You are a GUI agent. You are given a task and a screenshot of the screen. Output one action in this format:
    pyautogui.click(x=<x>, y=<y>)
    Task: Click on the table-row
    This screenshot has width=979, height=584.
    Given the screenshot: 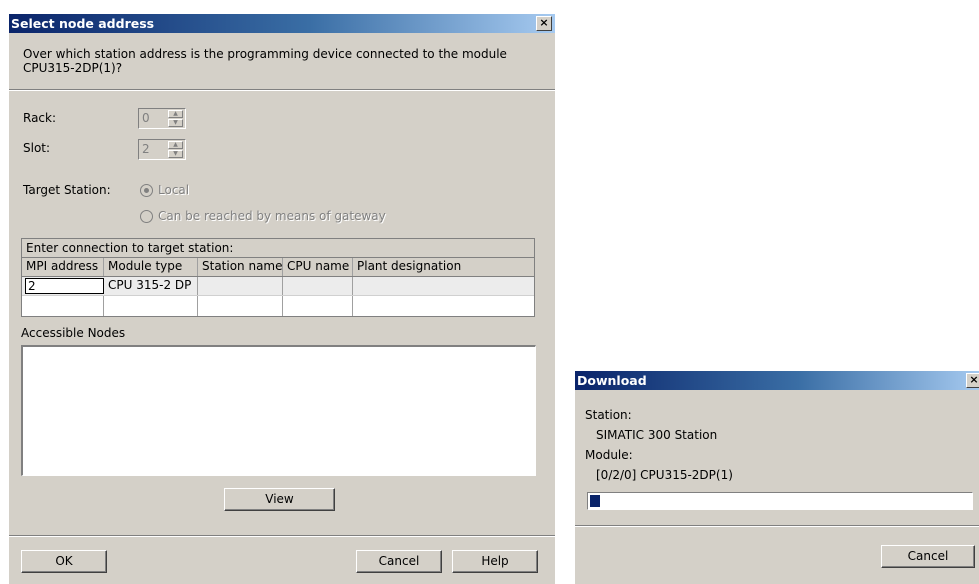 What is the action you would take?
    pyautogui.click(x=278, y=306)
    